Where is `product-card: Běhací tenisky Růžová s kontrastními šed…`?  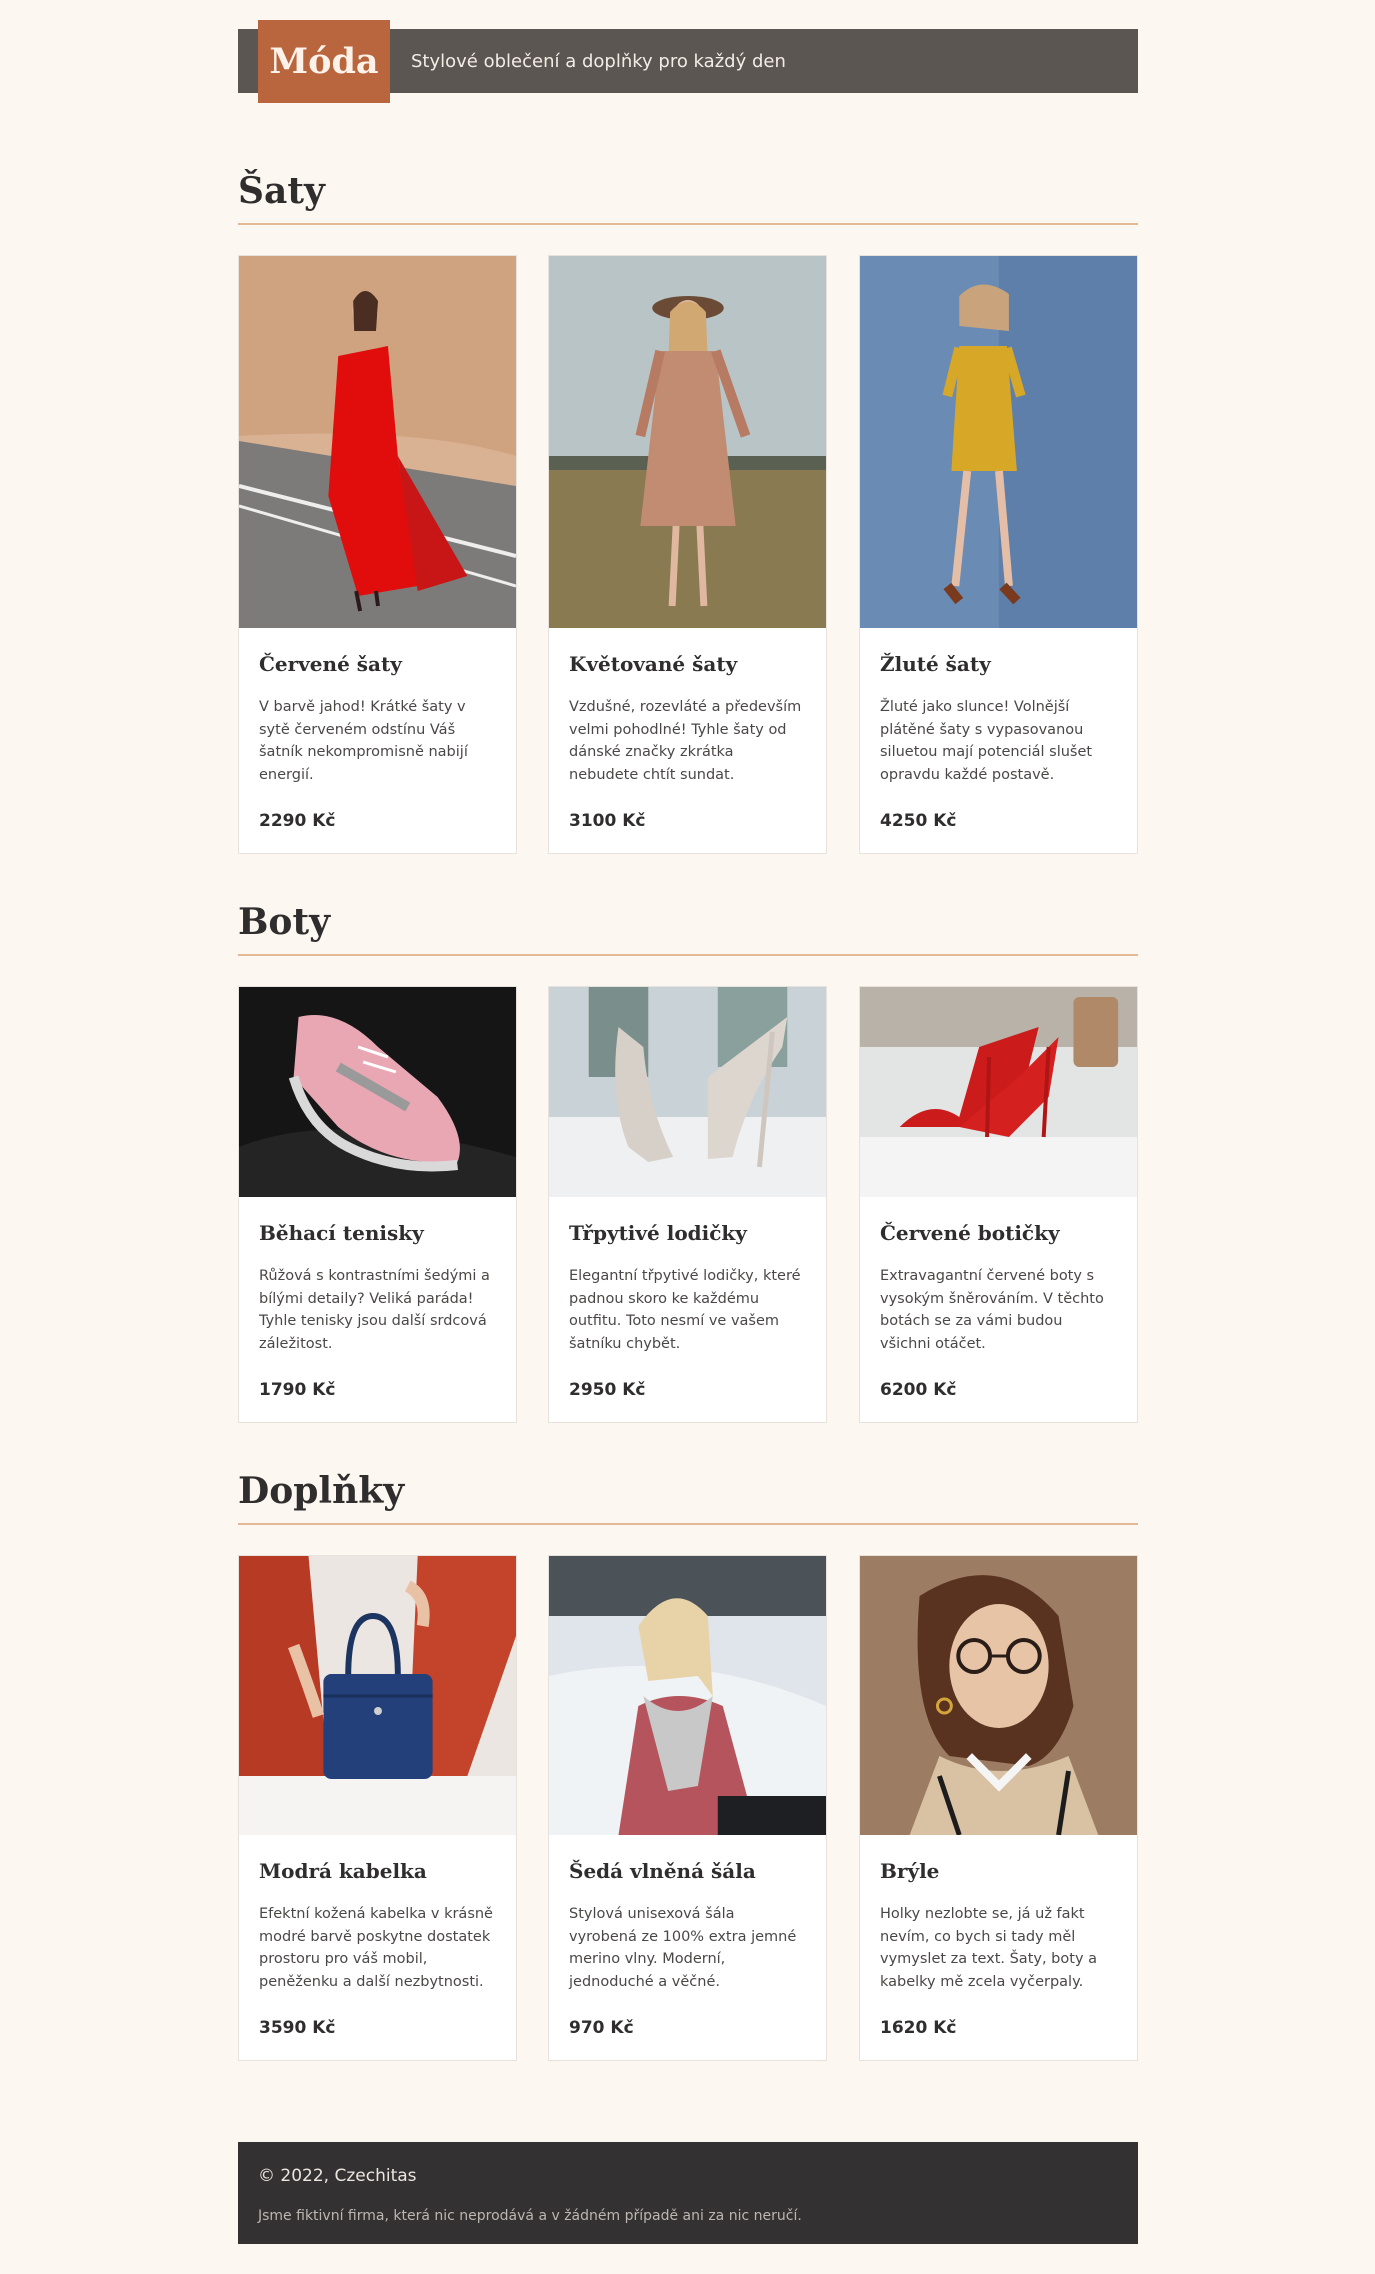
product-card: Běhací tenisky Růžová s kontrastními šed… is located at coordinates (377, 1204).